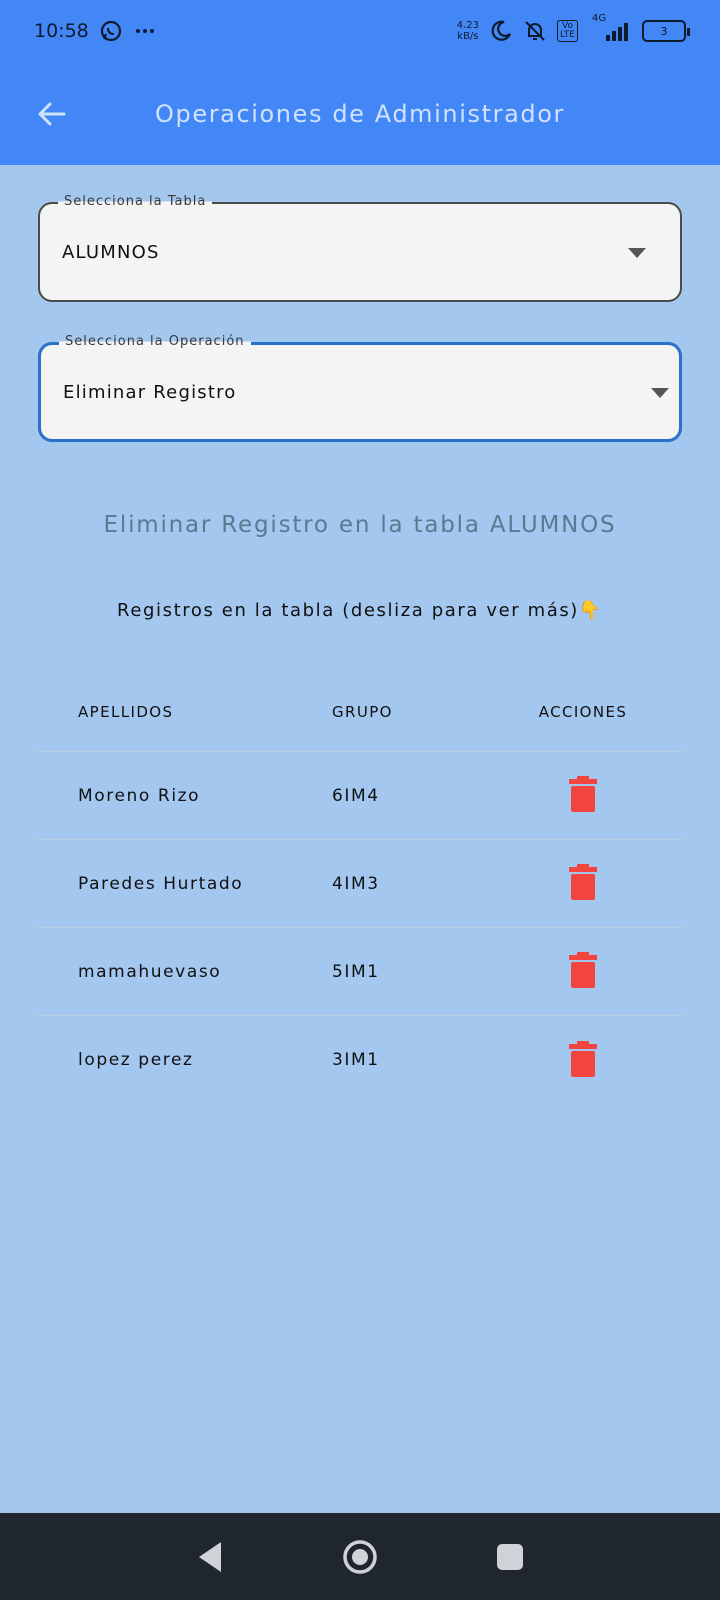 The width and height of the screenshot is (720, 1600). I want to click on cell-grupo: 3IM1, so click(356, 1060).